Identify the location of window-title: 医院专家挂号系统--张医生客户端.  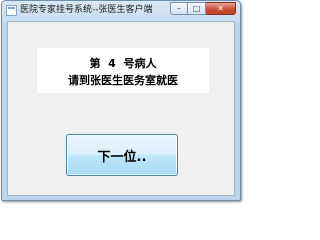
(86, 10).